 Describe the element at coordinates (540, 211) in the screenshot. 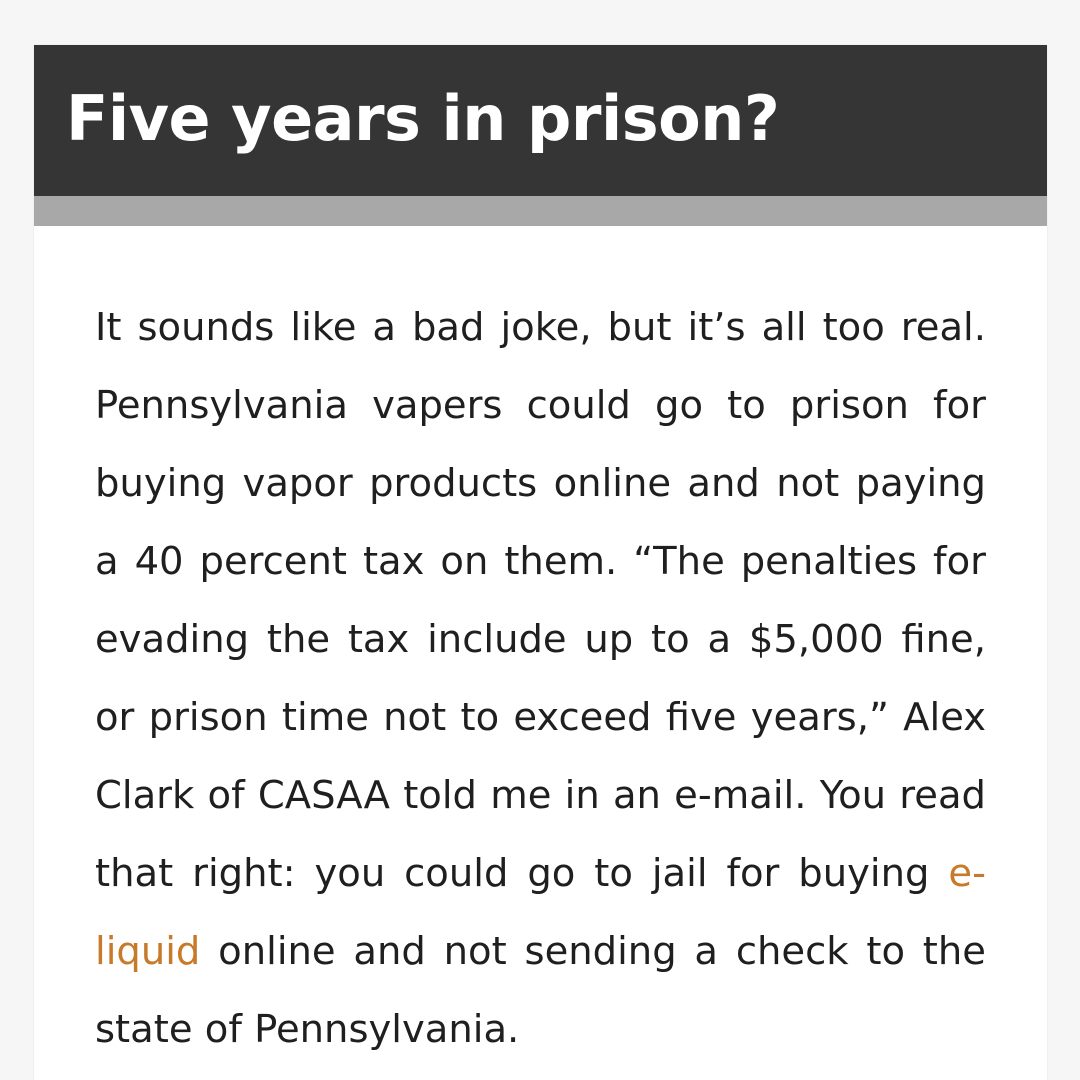

I see `header-divider-strip` at that location.